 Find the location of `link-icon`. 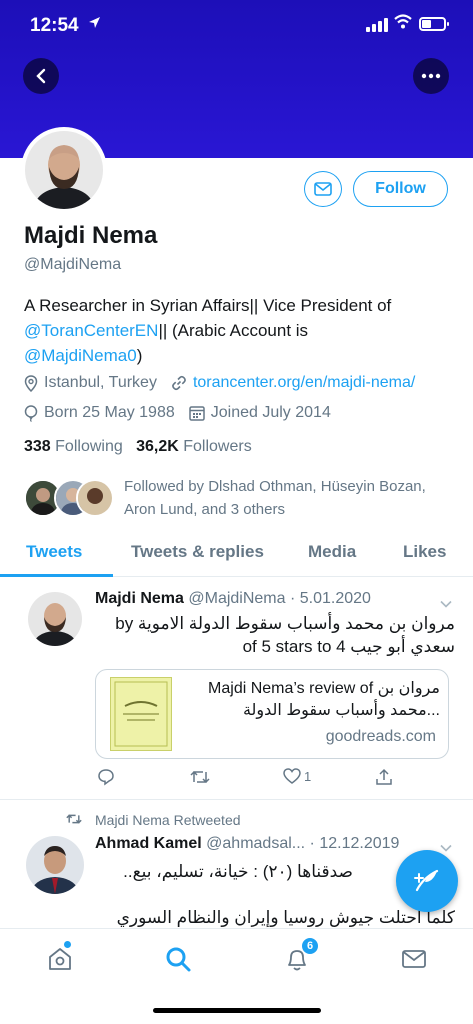

link-icon is located at coordinates (179, 383).